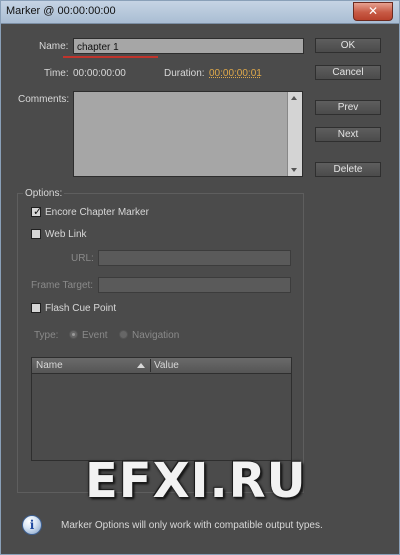 The width and height of the screenshot is (400, 555). Describe the element at coordinates (62, 285) in the screenshot. I see `frame-target-label: Frame Target:` at that location.